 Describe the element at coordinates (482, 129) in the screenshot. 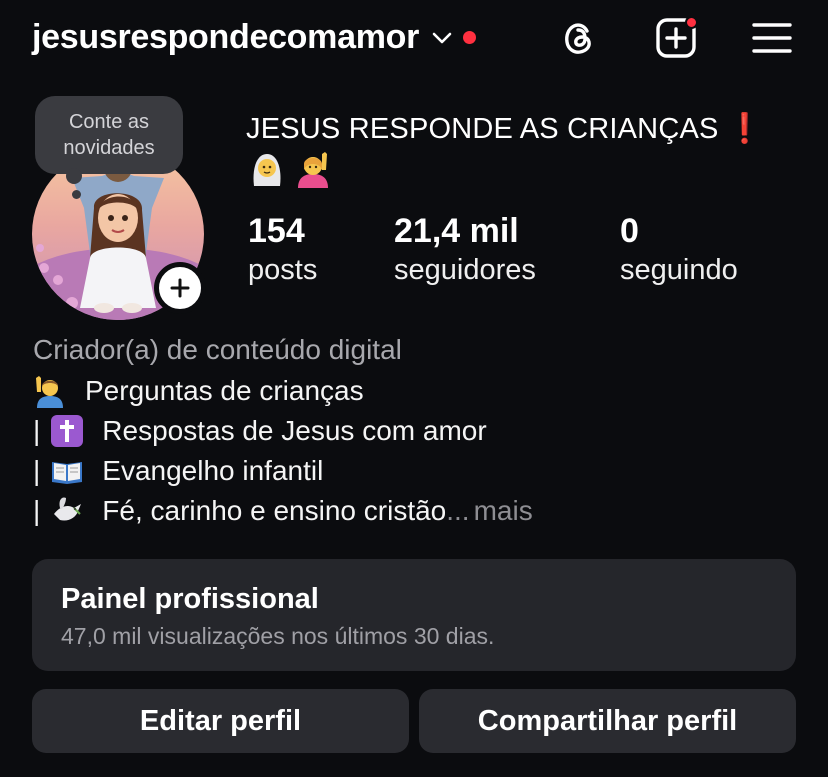

I see `display-name-text: JESUS RESPONDE AS CRIANÇAS` at that location.